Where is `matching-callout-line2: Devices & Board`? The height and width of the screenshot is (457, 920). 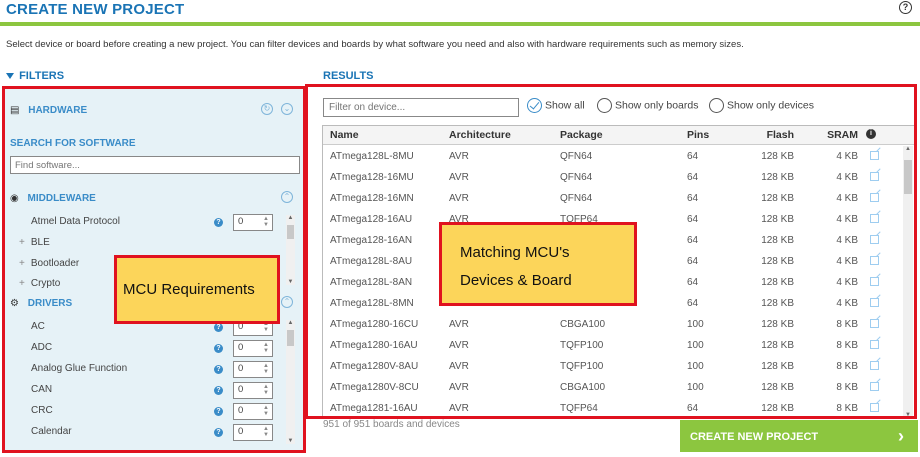
matching-callout-line2: Devices & Board is located at coordinates (516, 280).